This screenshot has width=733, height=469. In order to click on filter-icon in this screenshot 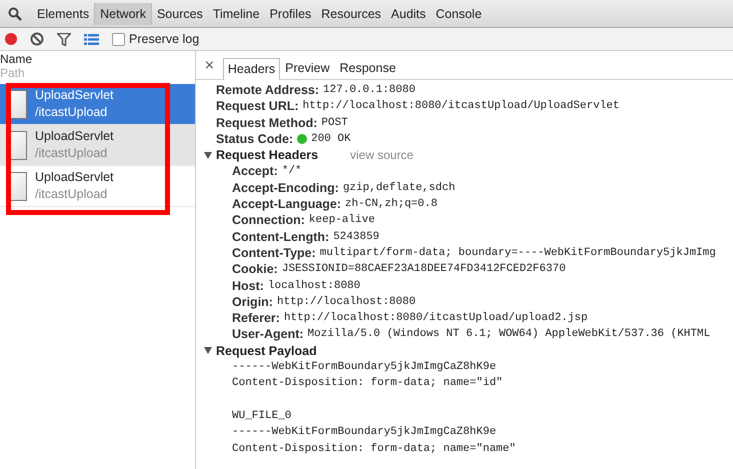, I will do `click(64, 39)`.